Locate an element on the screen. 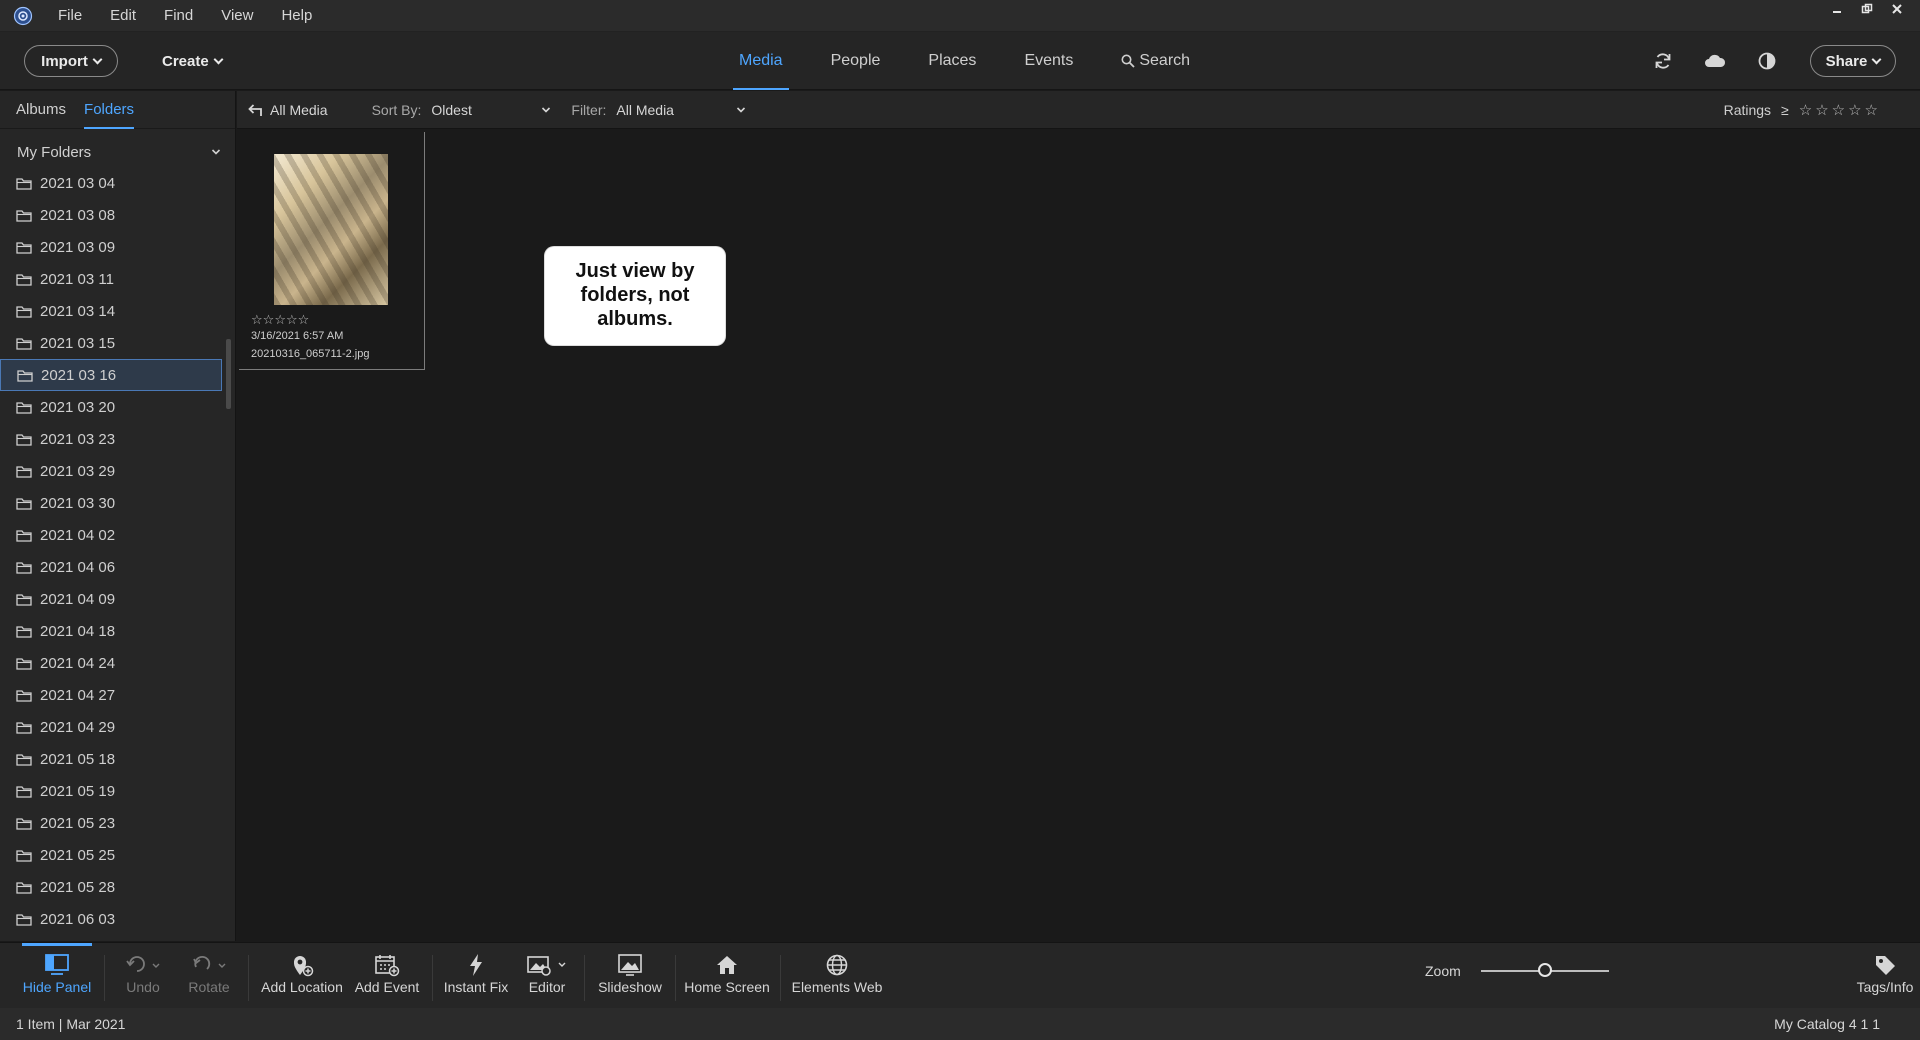  minimize-icon is located at coordinates (1837, 9).